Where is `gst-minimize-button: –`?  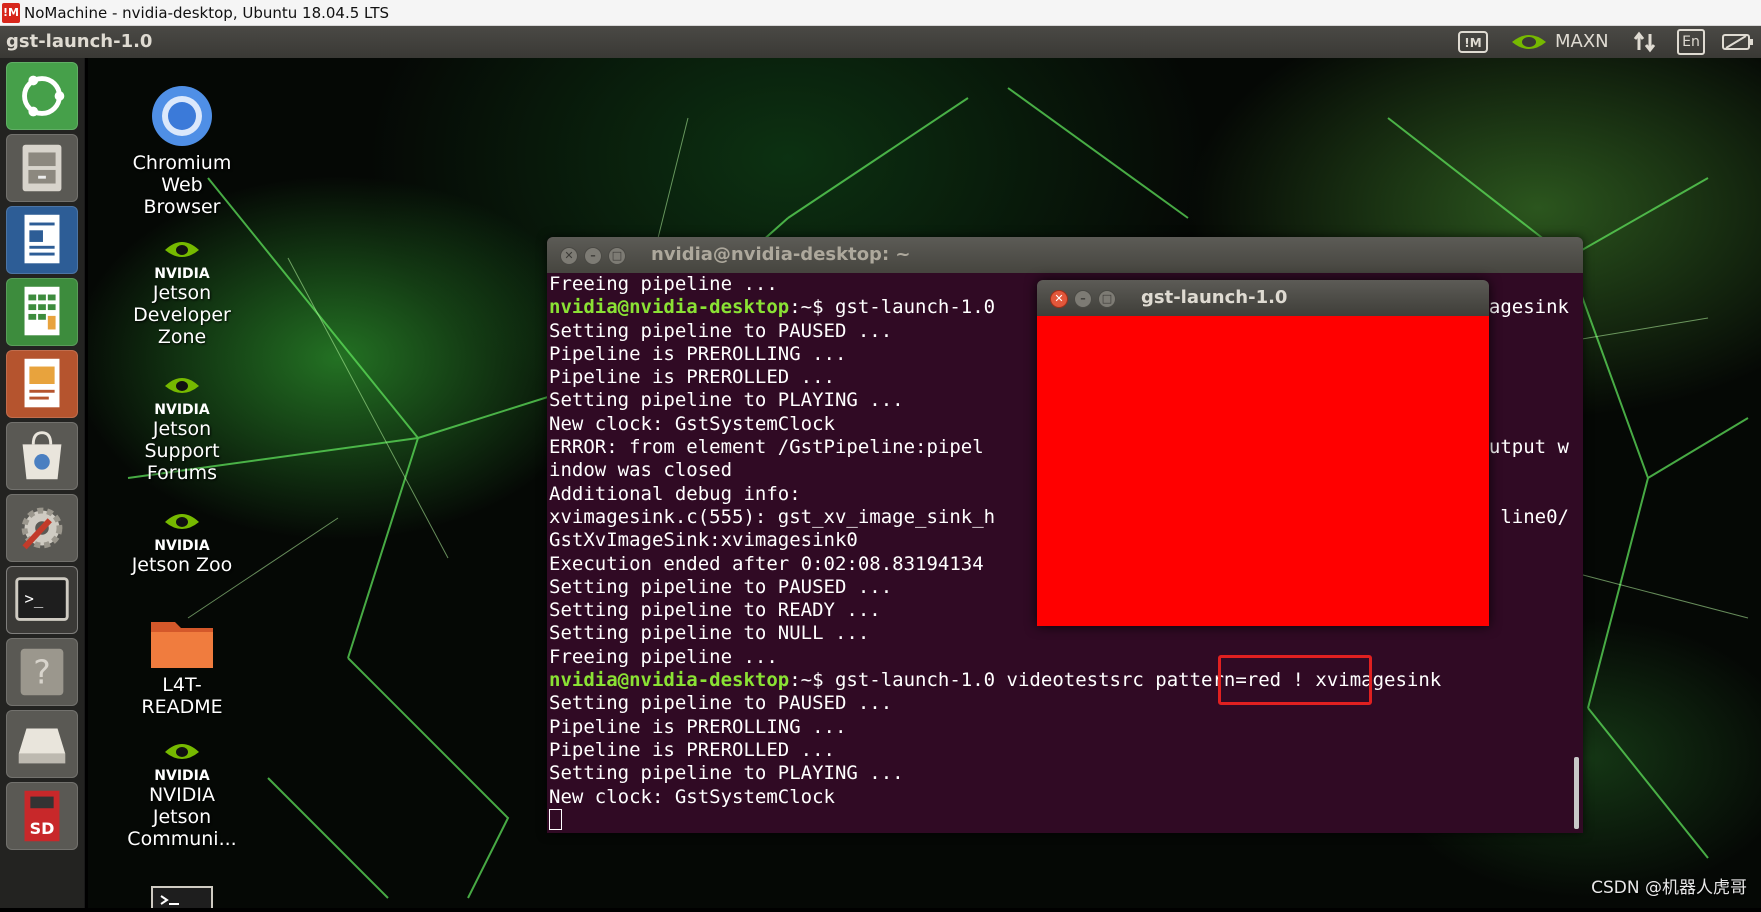
gst-minimize-button: – is located at coordinates (1083, 299).